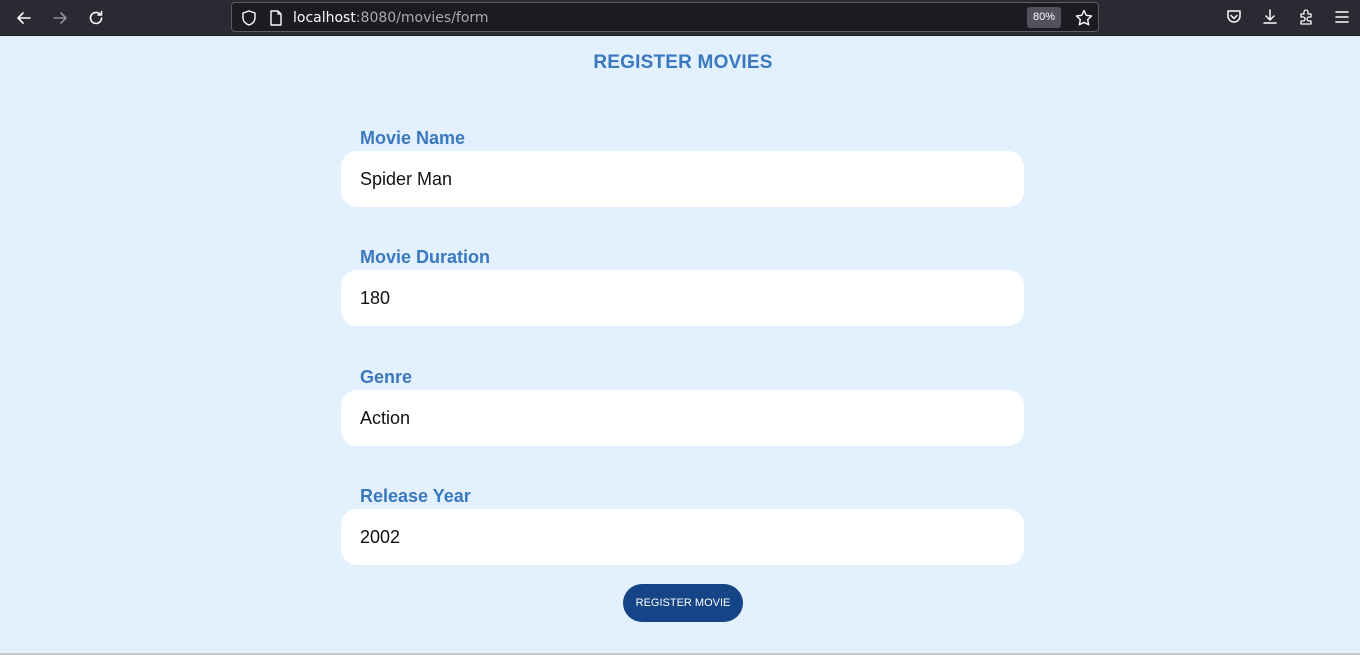 The height and width of the screenshot is (655, 1360). Describe the element at coordinates (324, 18) in the screenshot. I see `url-host: localhost` at that location.